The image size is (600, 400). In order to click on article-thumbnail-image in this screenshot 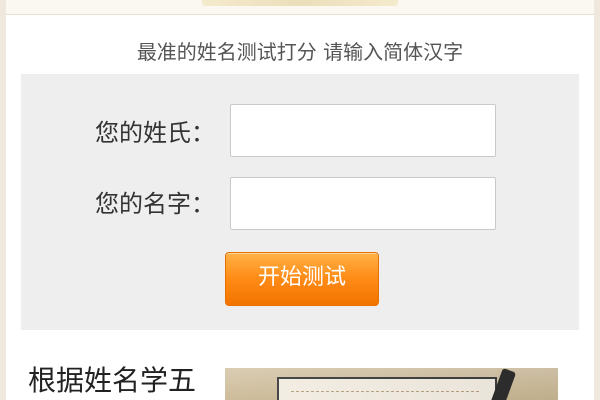, I will do `click(391, 384)`.